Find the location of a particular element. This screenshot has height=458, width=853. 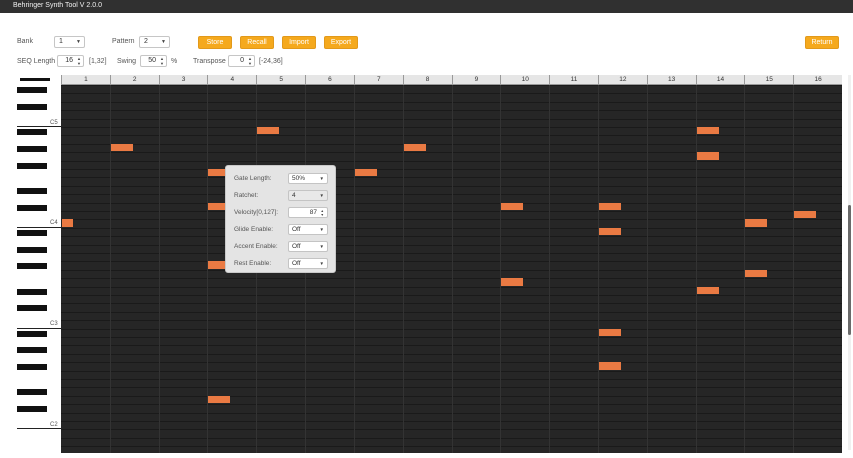

piano-keyboard: C5 C4 C3 C2 is located at coordinates (39, 269).